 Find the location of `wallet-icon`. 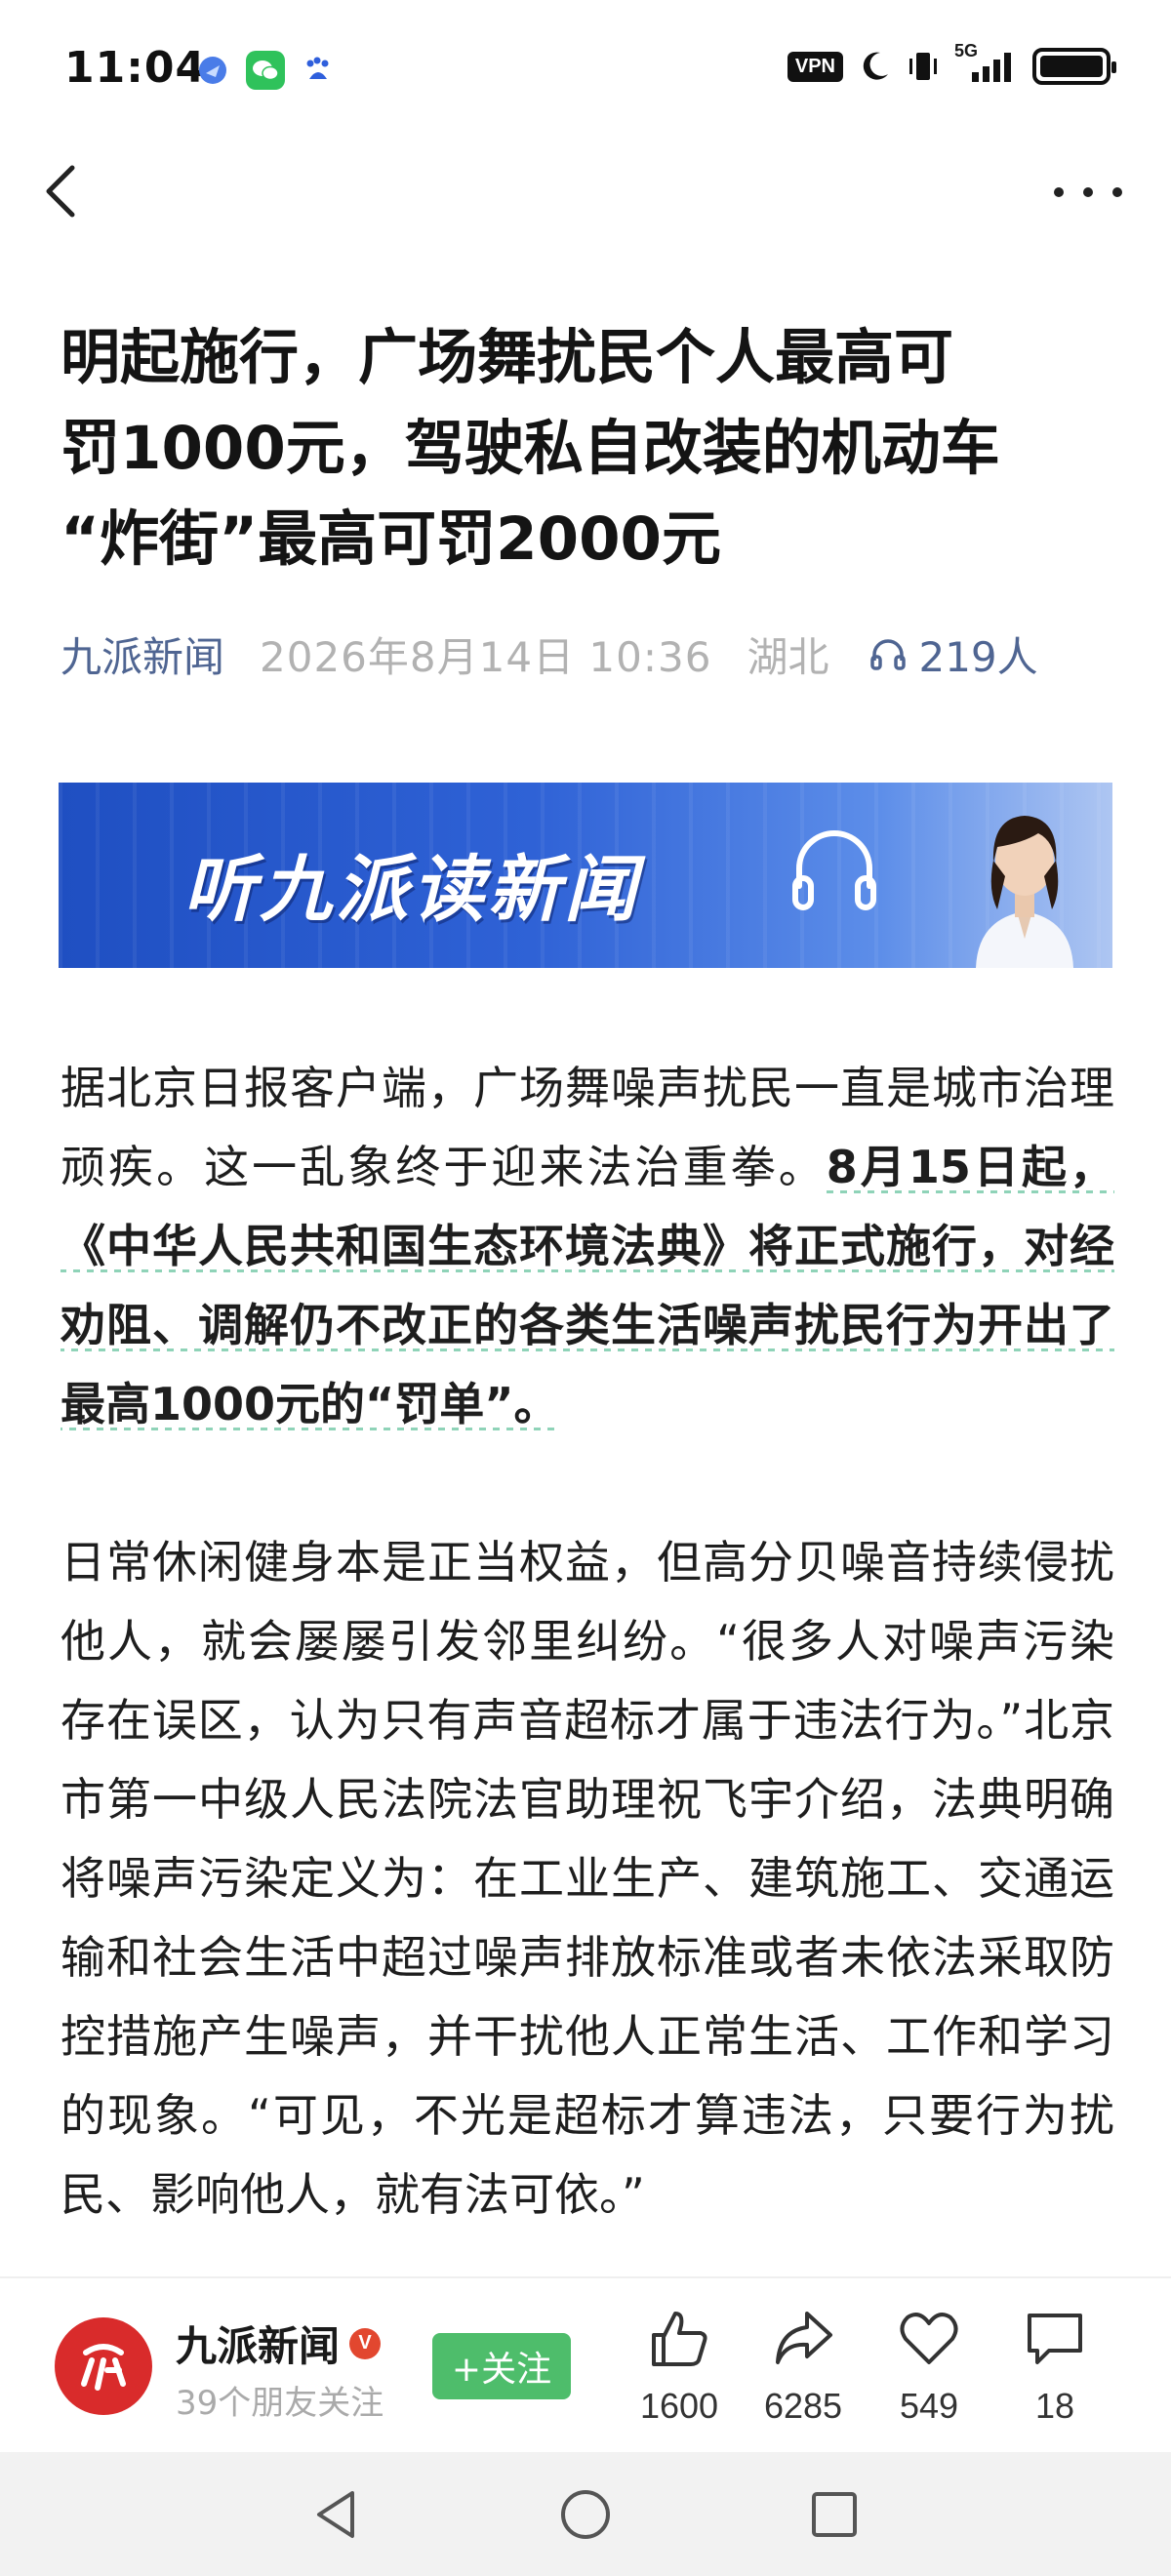

wallet-icon is located at coordinates (212, 70).